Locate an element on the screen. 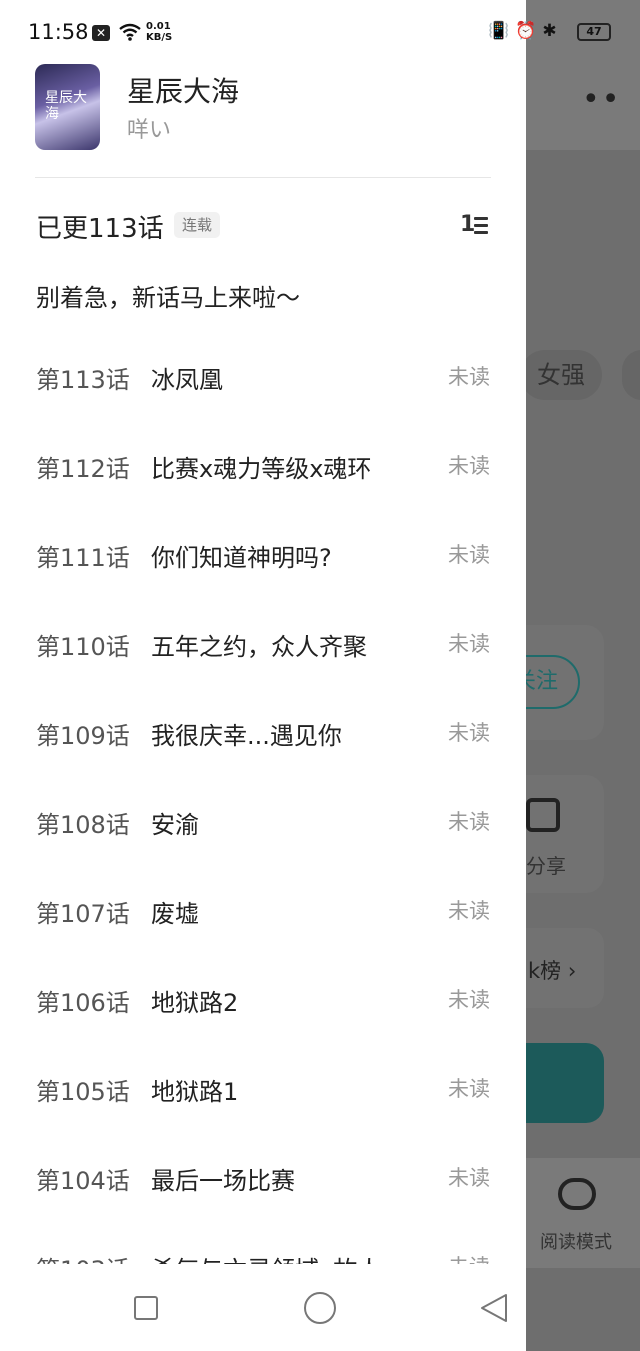 Image resolution: width=640 pixels, height=1351 pixels. chapter-title: 我很庆幸...遇见你 is located at coordinates (246, 736).